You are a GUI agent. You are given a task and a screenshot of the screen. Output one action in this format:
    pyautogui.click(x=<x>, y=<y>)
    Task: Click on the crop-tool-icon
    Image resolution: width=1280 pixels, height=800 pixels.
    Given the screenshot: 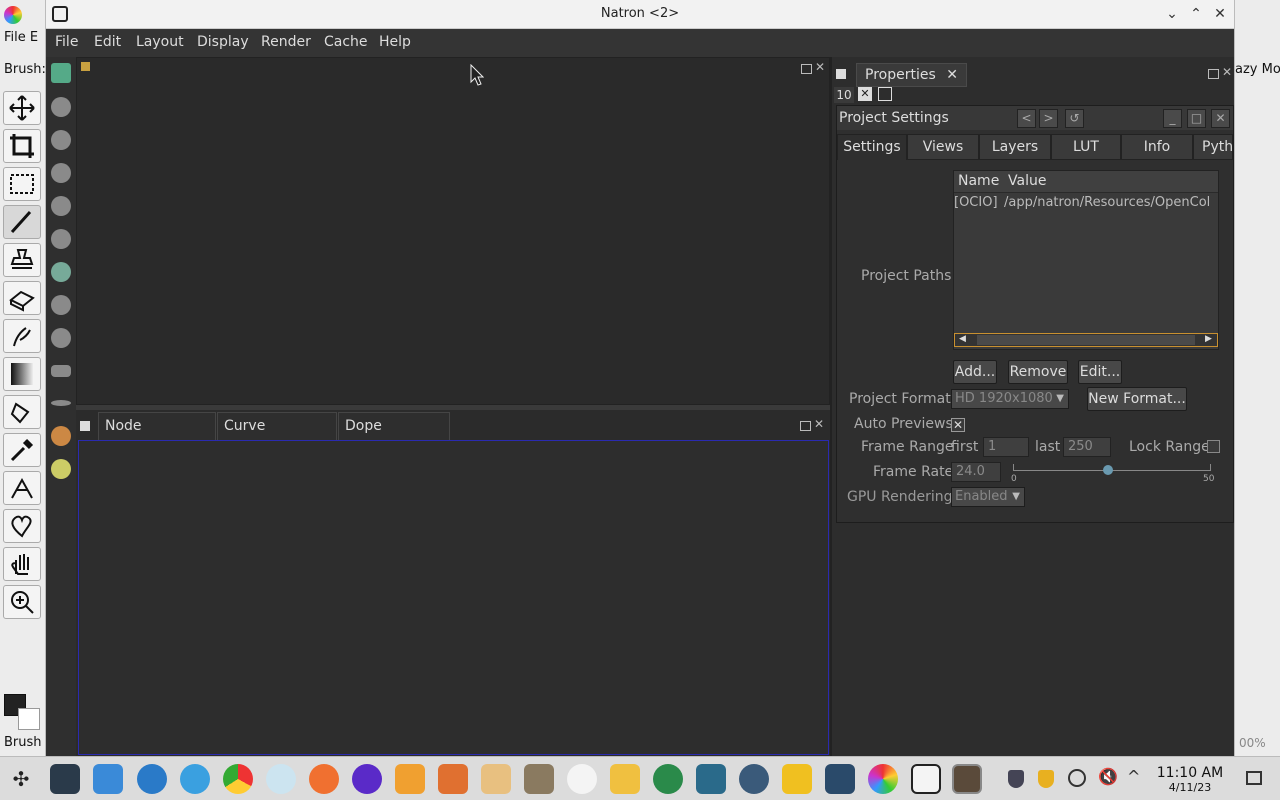 What is the action you would take?
    pyautogui.click(x=22, y=146)
    